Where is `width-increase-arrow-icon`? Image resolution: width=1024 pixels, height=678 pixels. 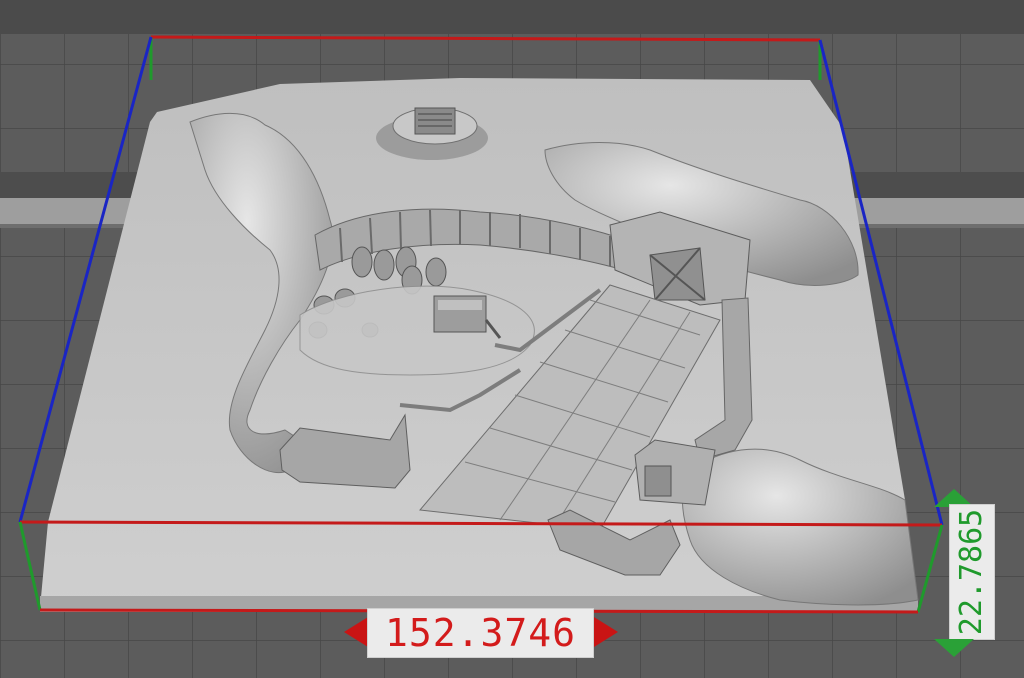
width-increase-arrow-icon is located at coordinates (606, 632).